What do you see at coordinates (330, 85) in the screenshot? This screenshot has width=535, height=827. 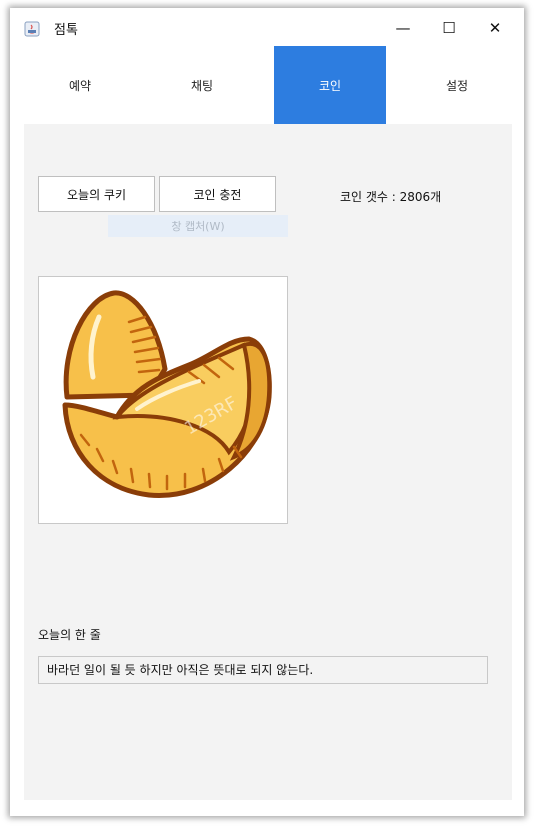 I see `tab-coin: 코인` at bounding box center [330, 85].